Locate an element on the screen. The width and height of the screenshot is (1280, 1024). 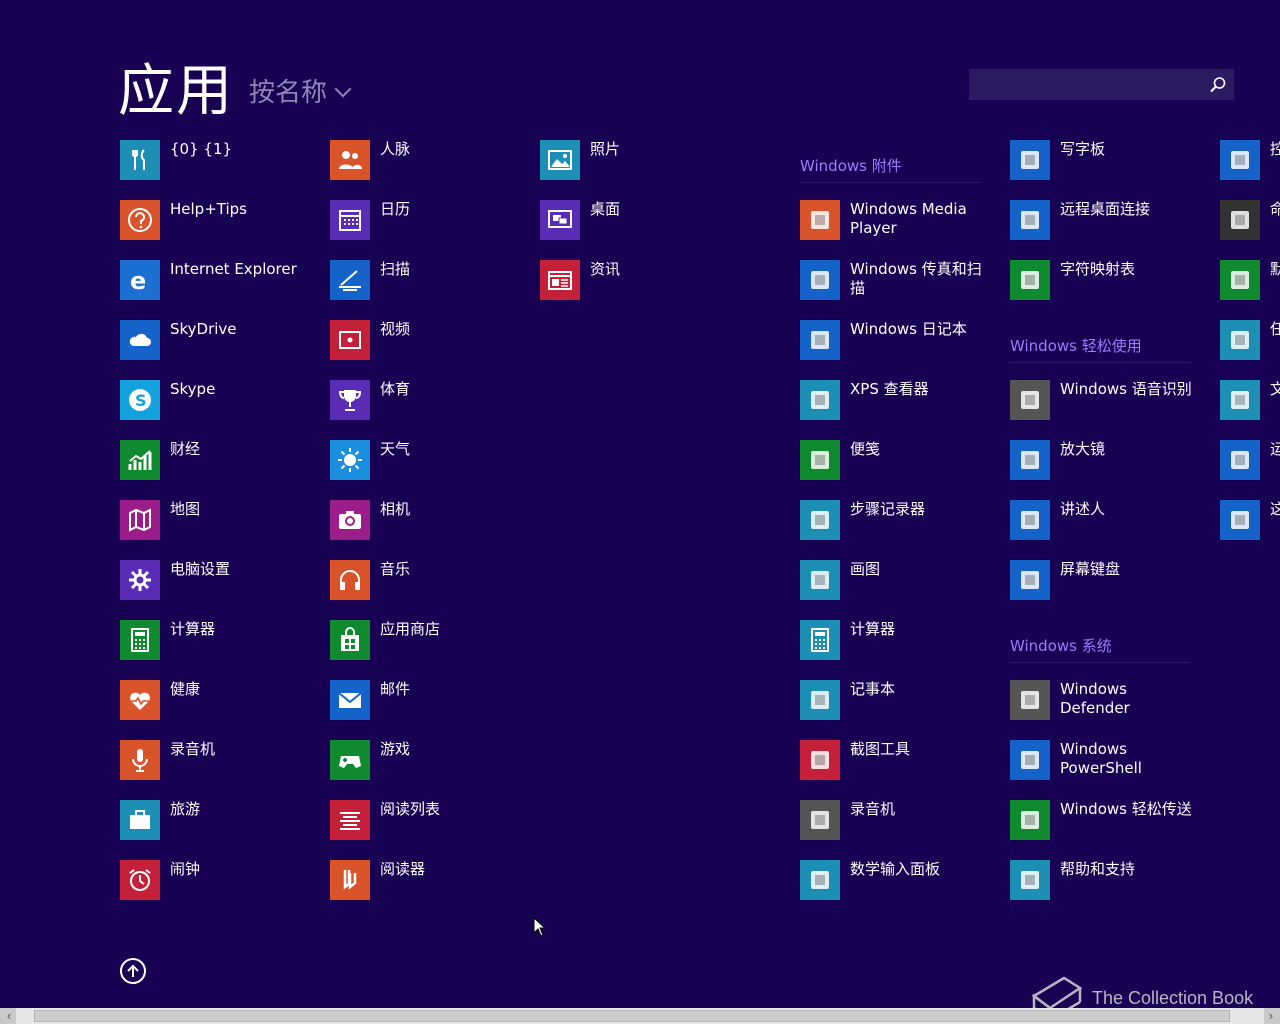
remote-desktop-icon is located at coordinates (1030, 220).